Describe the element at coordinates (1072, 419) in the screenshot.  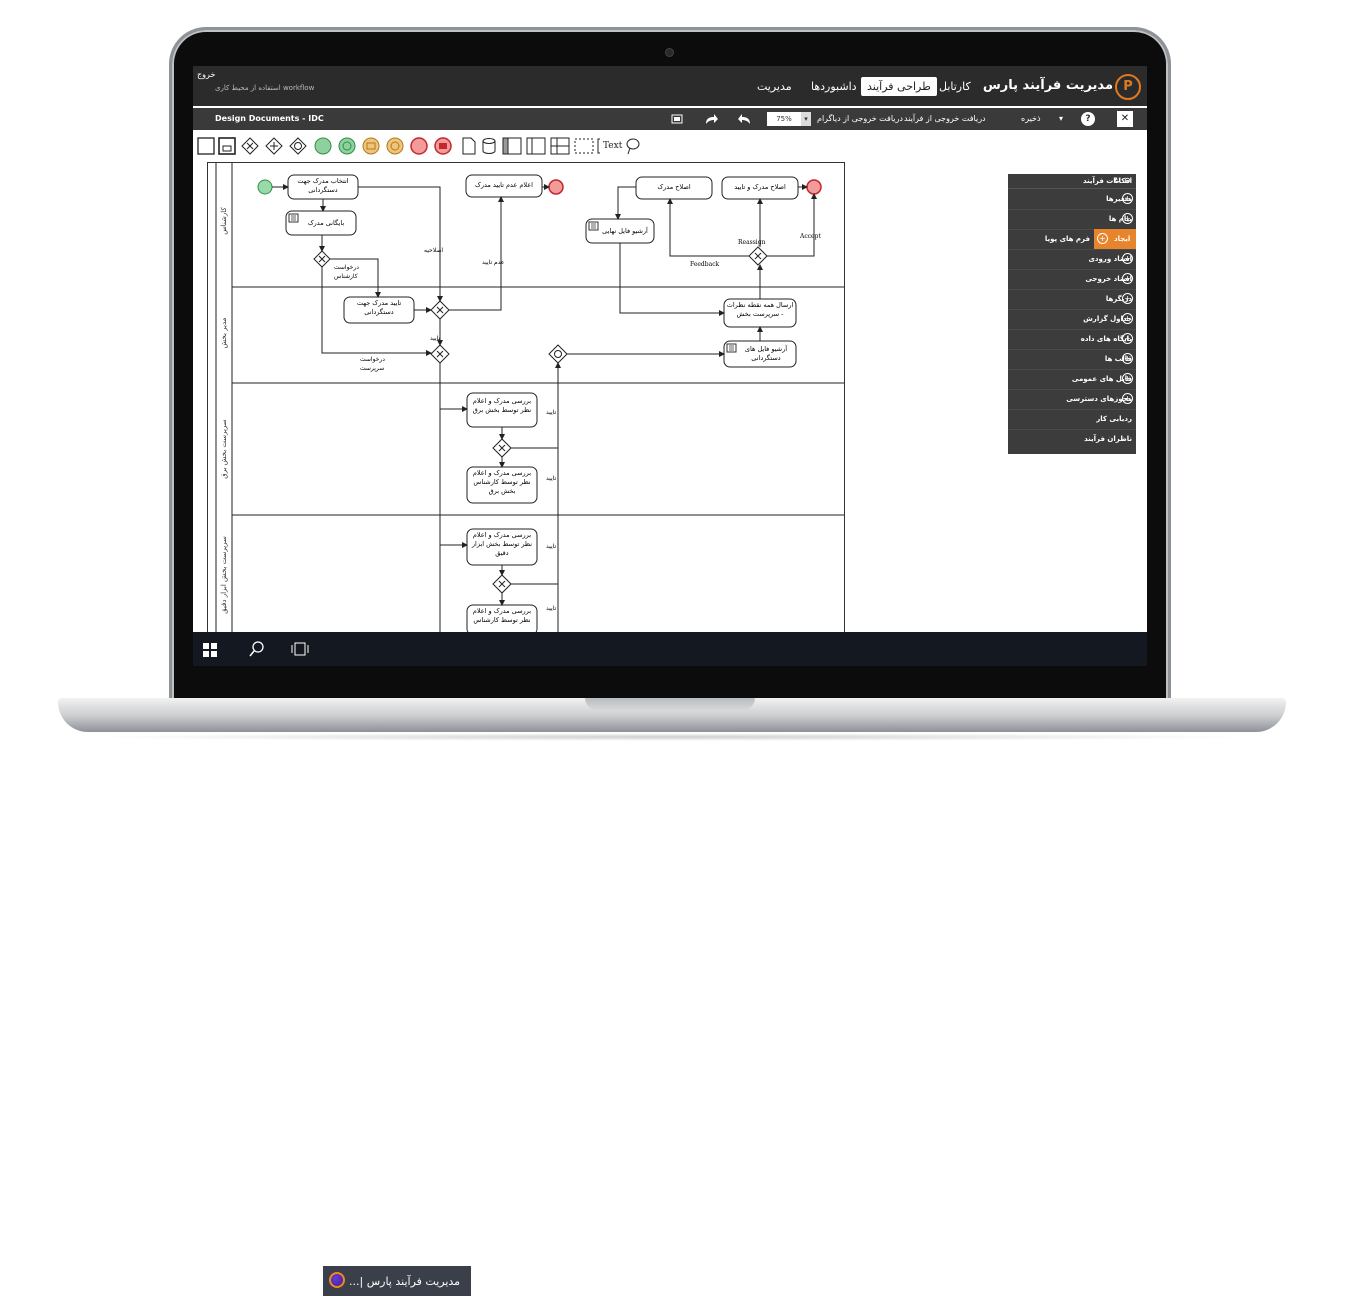
I see `panel-item-case-tracker: ردیابی کار` at that location.